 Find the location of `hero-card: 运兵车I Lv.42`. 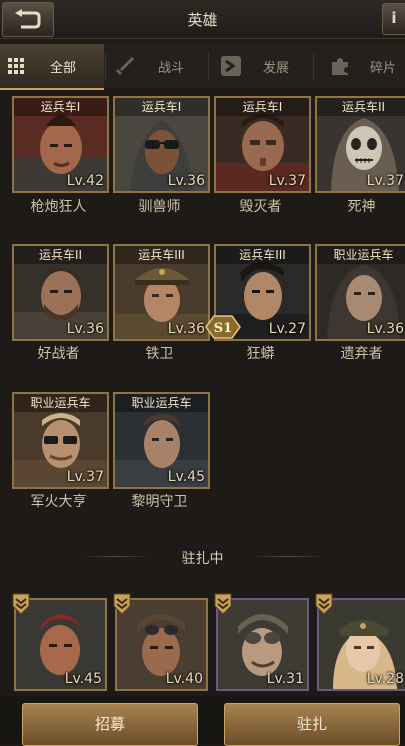

hero-card: 运兵车I Lv.42 is located at coordinates (60, 144).